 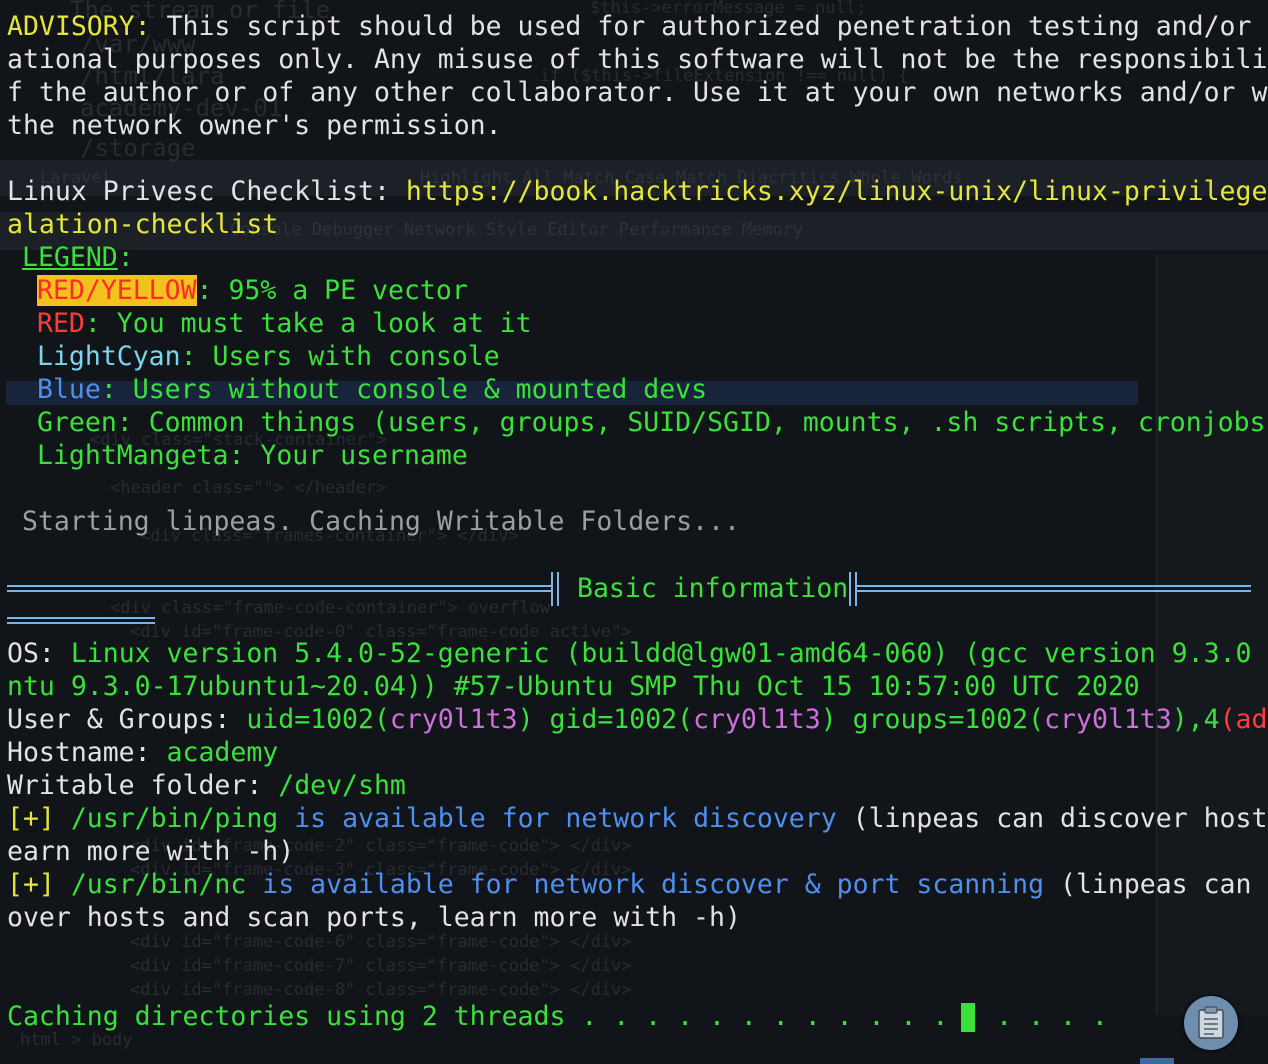 I want to click on legend-item: LightMangeta: Your username, so click(x=252, y=455).